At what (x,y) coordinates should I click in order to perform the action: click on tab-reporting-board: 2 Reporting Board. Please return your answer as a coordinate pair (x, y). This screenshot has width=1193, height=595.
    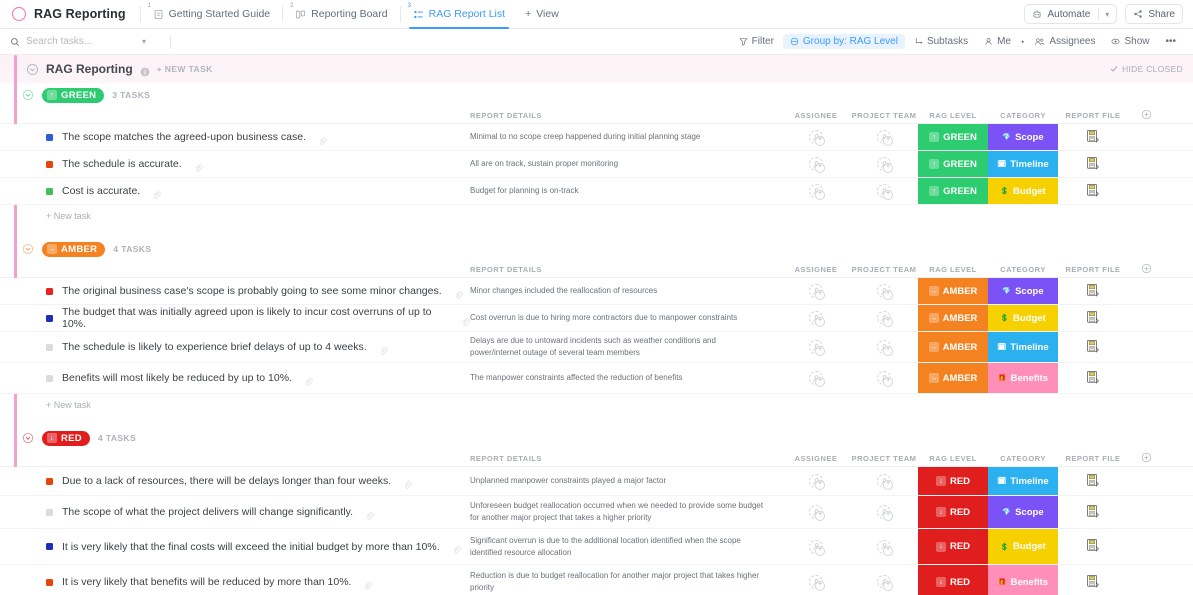
    Looking at the image, I should click on (341, 14).